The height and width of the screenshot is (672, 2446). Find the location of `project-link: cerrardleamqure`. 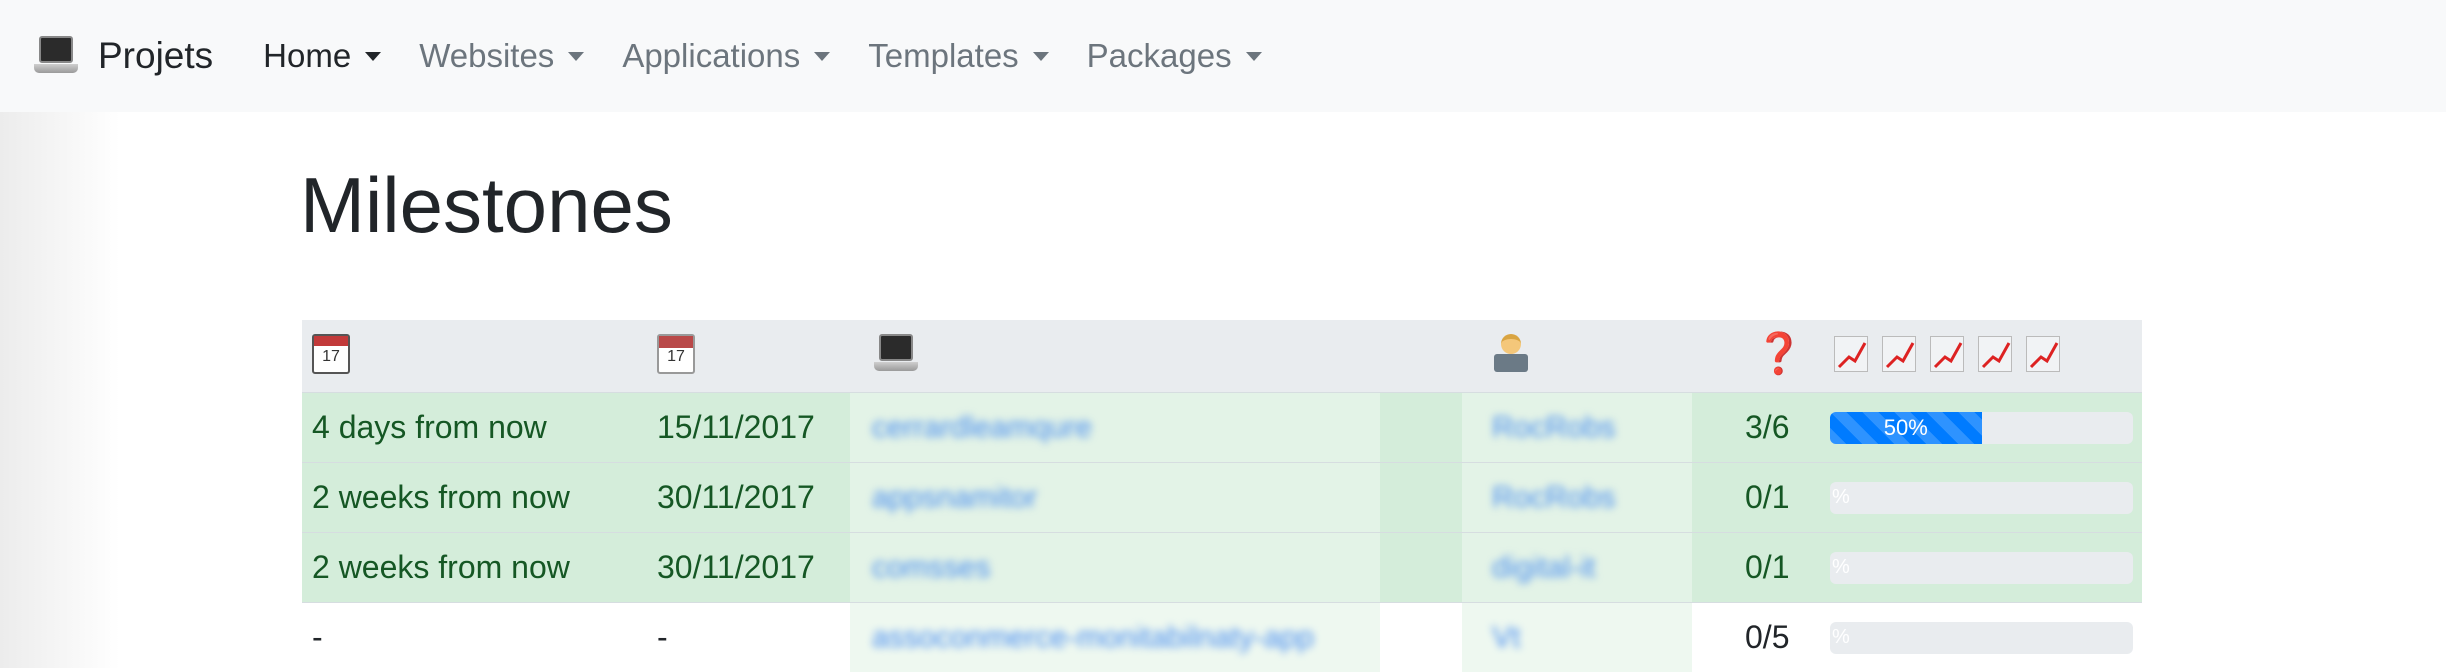

project-link: cerrardleamqure is located at coordinates (1127, 427).